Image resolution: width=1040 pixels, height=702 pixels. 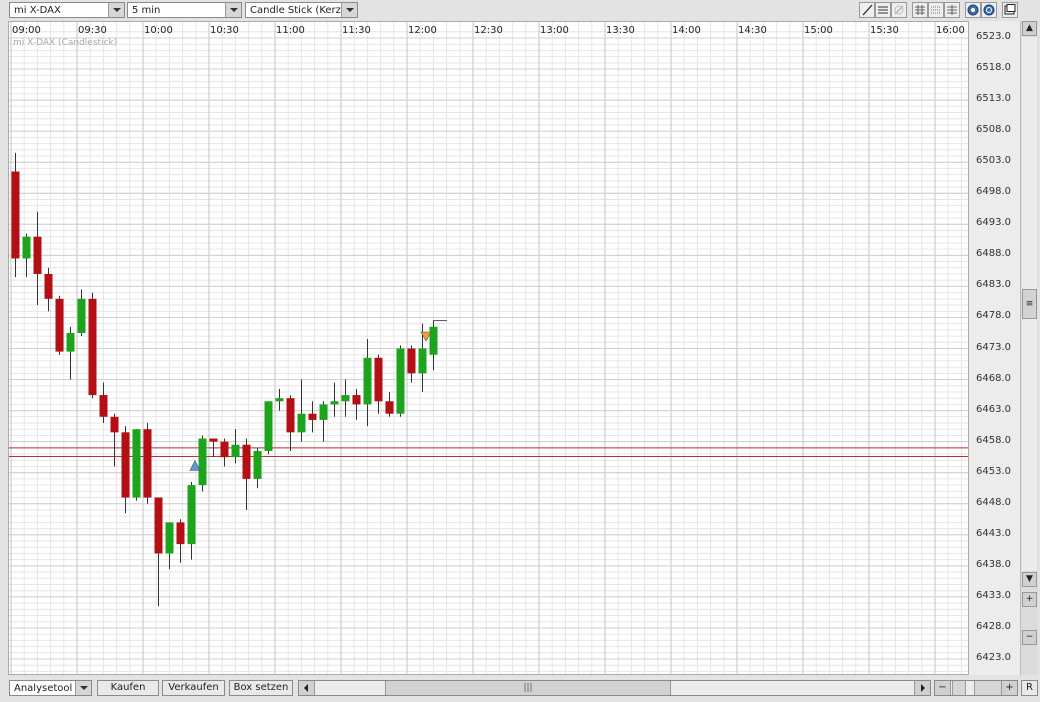 I want to click on maximize-icon, so click(x=1010, y=10).